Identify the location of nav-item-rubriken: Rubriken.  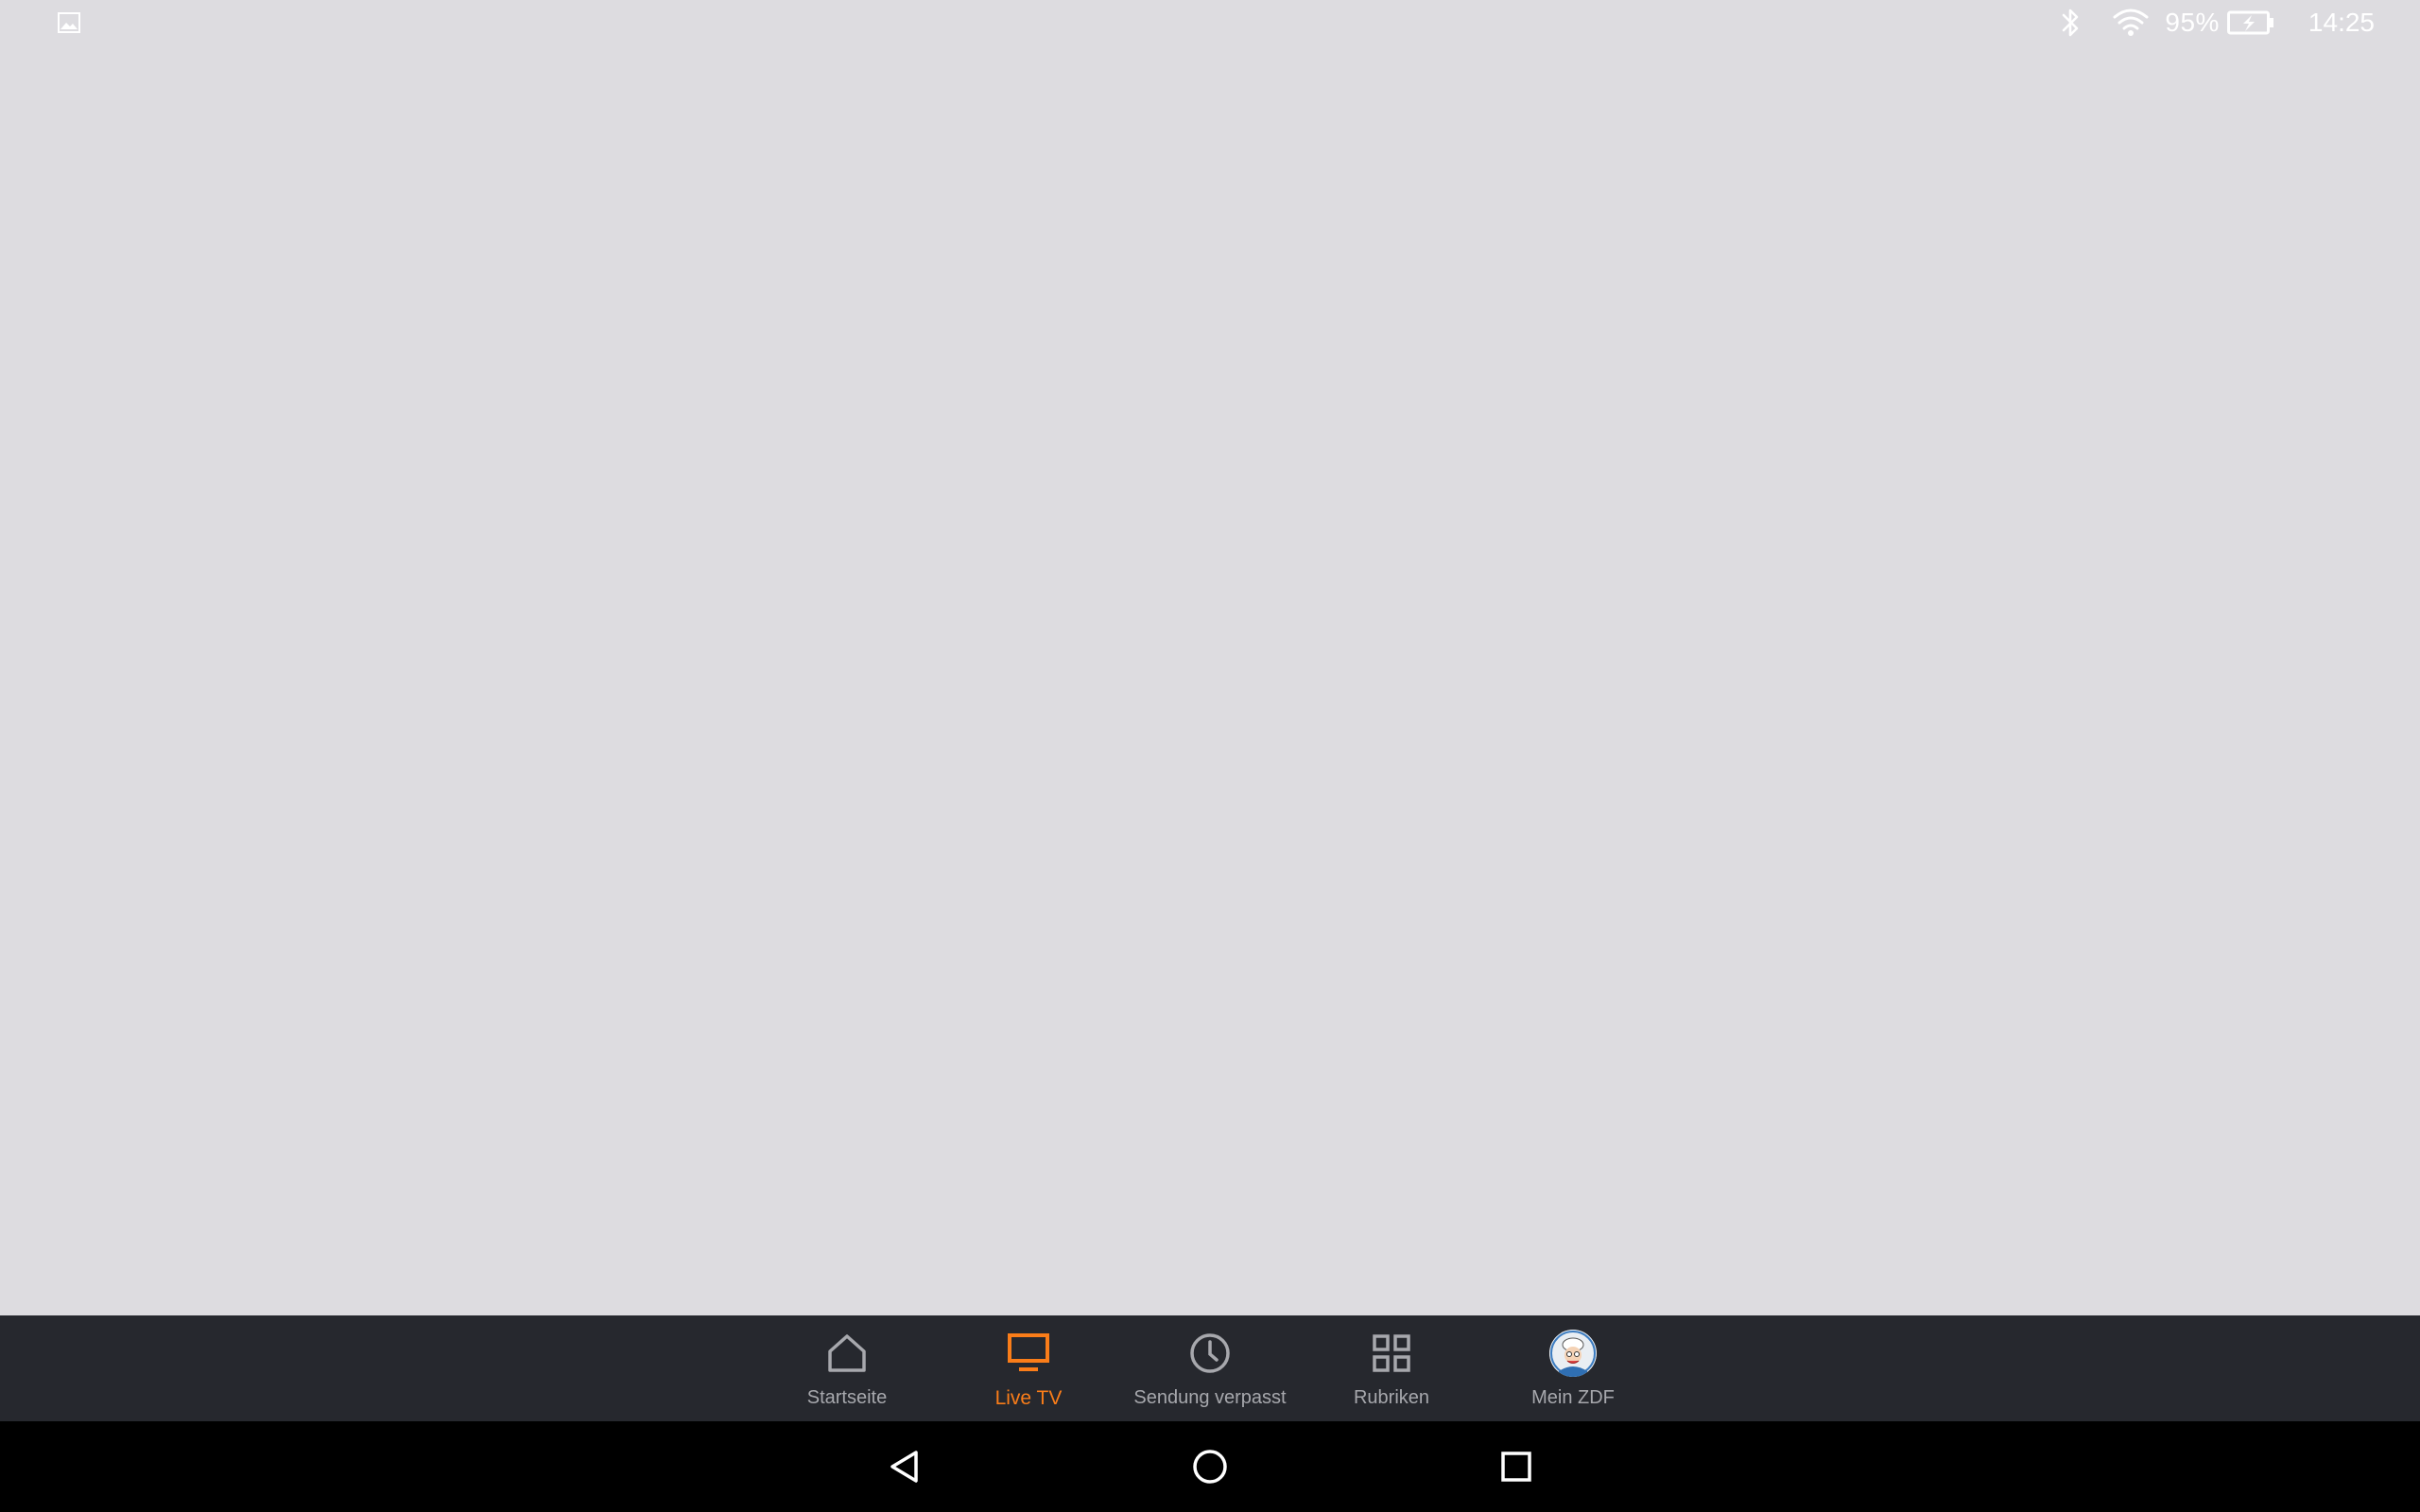
(1391, 1368).